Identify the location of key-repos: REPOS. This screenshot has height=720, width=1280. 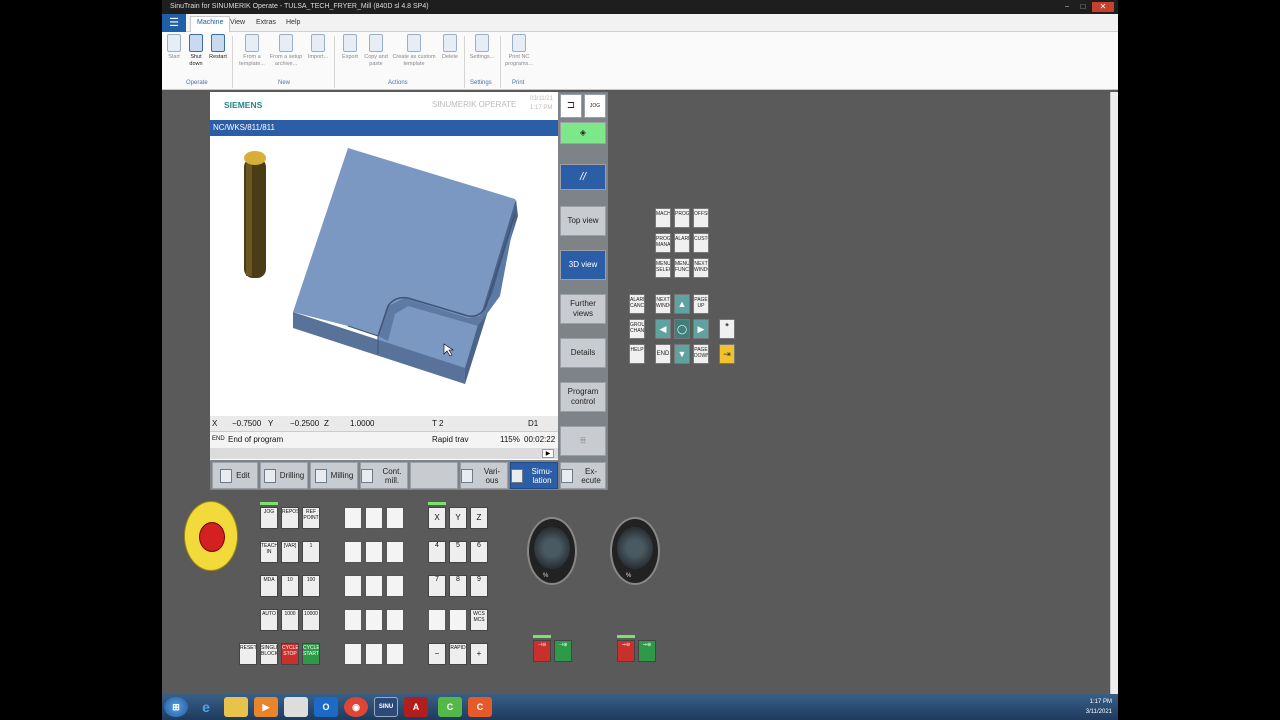
(290, 518).